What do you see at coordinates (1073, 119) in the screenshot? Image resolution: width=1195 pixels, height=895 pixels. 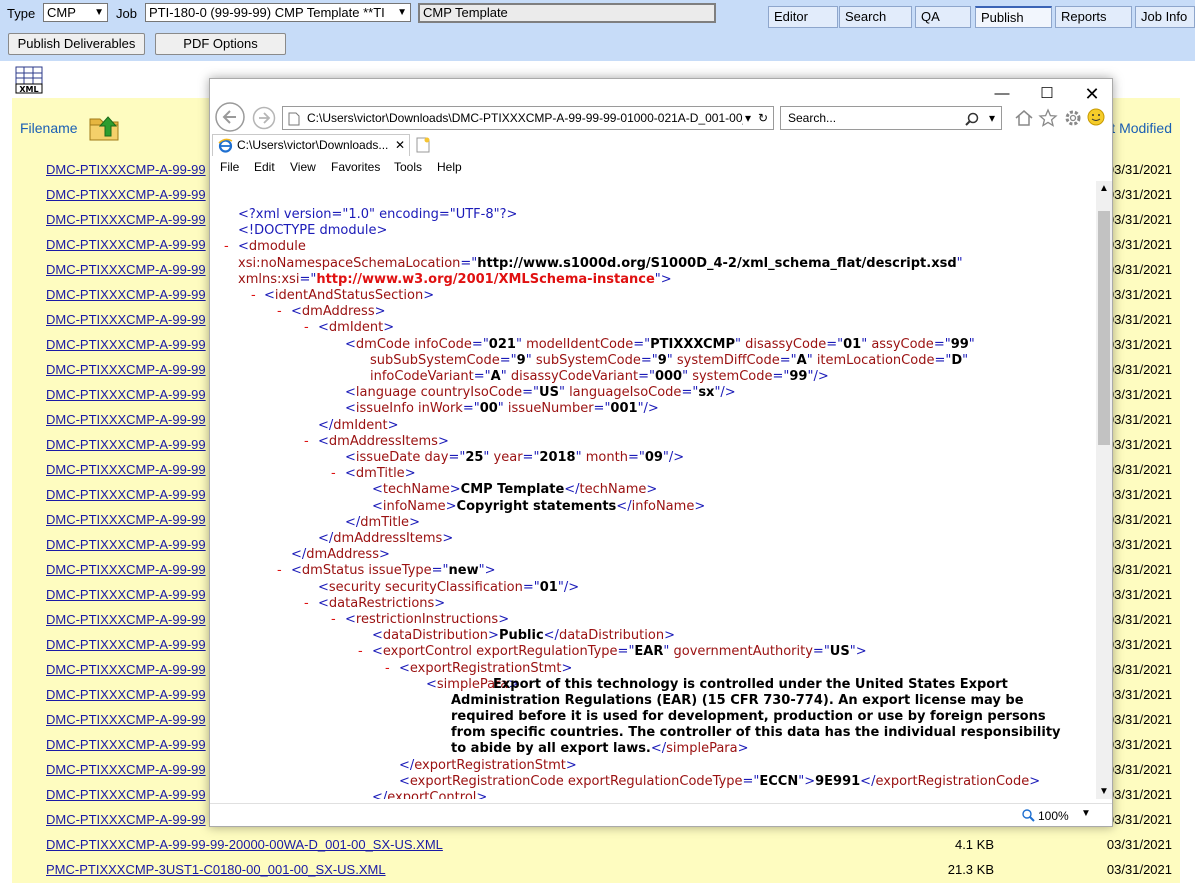 I see `settings-gear-icon` at bounding box center [1073, 119].